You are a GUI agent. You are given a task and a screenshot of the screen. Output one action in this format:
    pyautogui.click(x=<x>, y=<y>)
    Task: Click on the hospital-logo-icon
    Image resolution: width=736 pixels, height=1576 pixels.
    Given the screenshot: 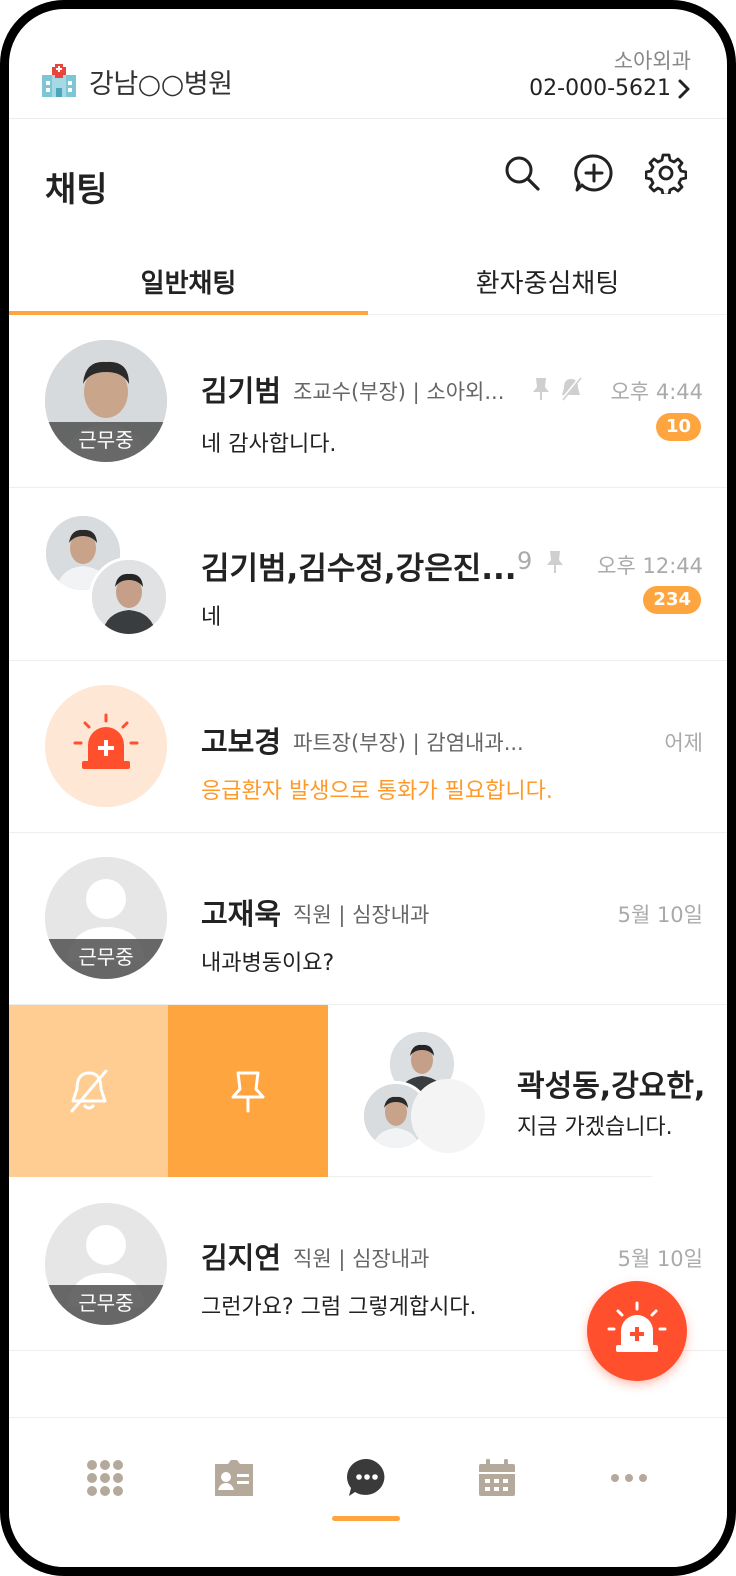 What is the action you would take?
    pyautogui.click(x=59, y=80)
    